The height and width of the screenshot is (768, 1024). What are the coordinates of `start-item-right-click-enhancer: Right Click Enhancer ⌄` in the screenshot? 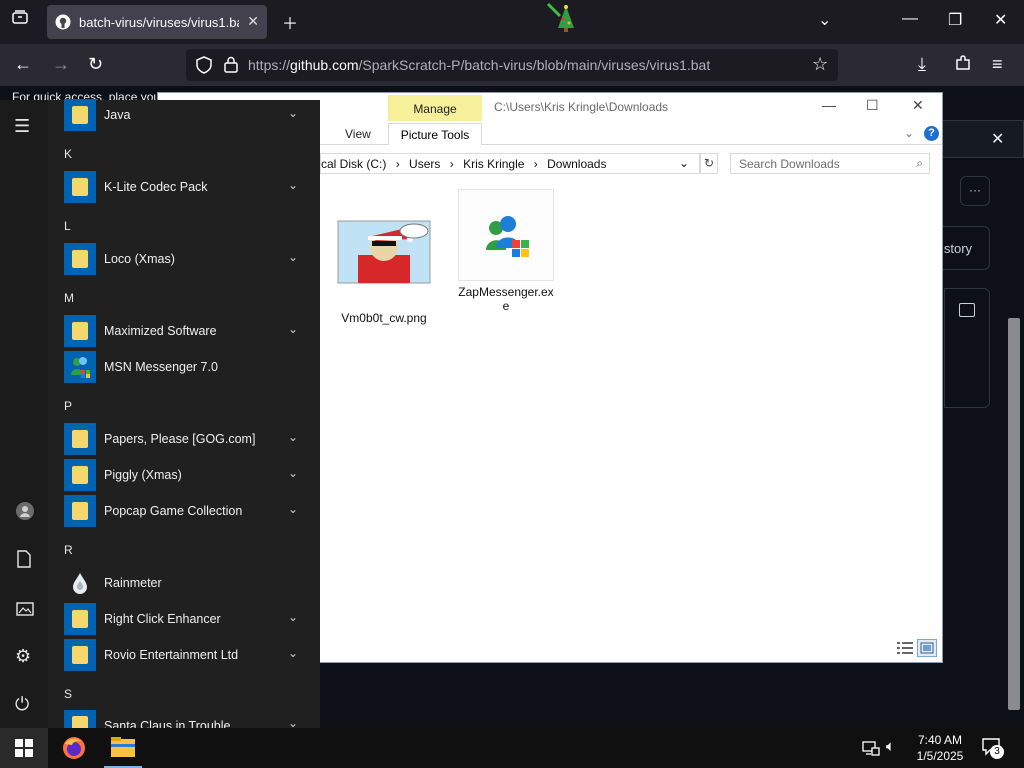 It's located at (187, 619).